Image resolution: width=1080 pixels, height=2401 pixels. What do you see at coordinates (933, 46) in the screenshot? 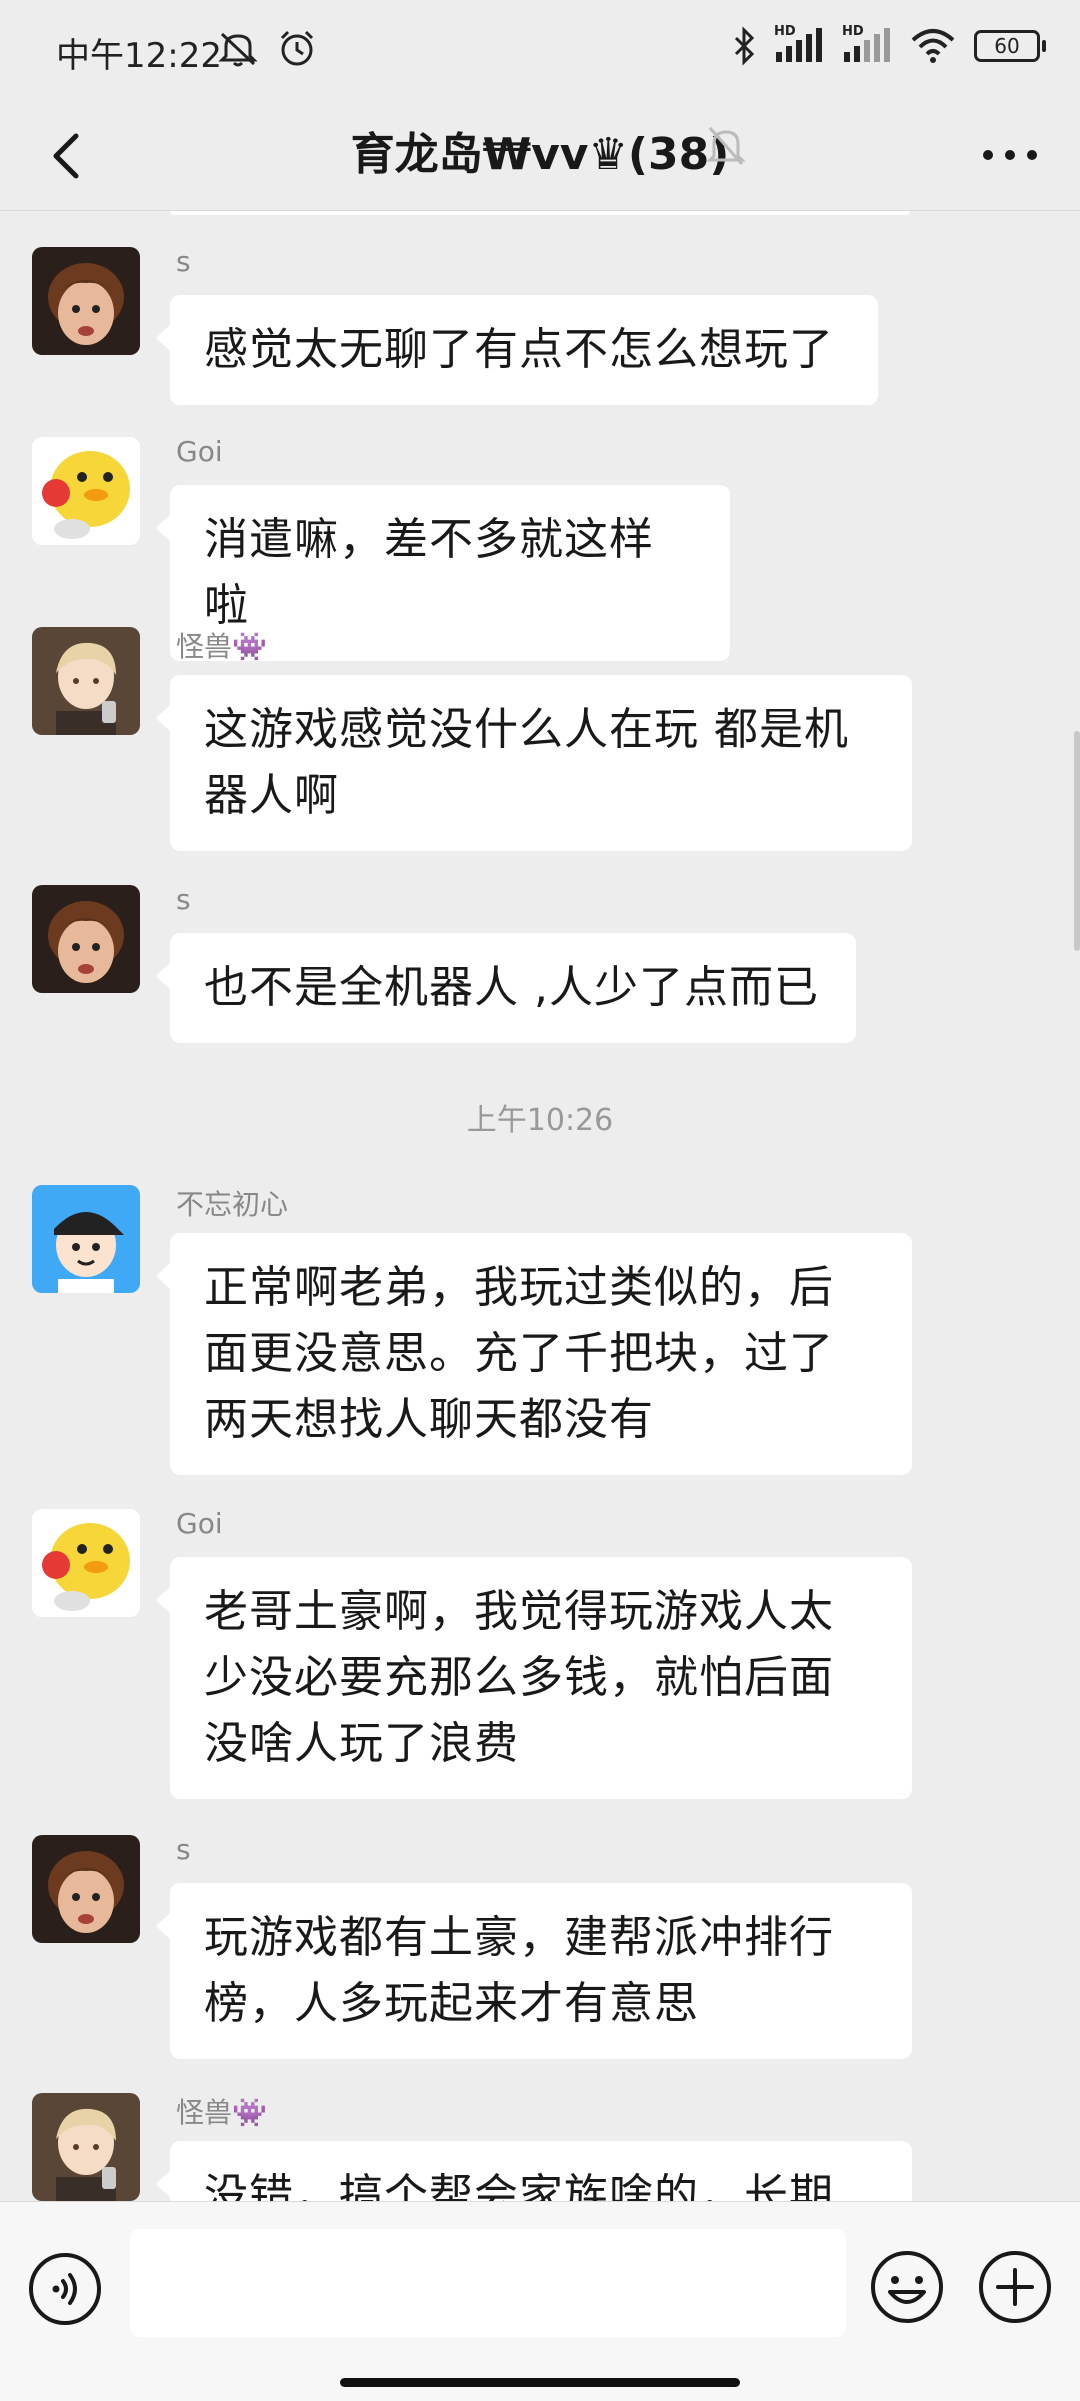
I see `wifi-icon` at bounding box center [933, 46].